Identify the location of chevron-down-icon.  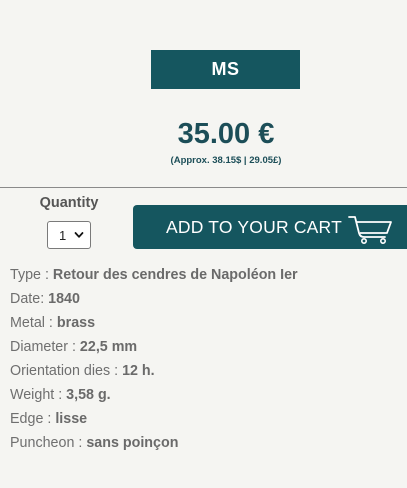
(79, 235).